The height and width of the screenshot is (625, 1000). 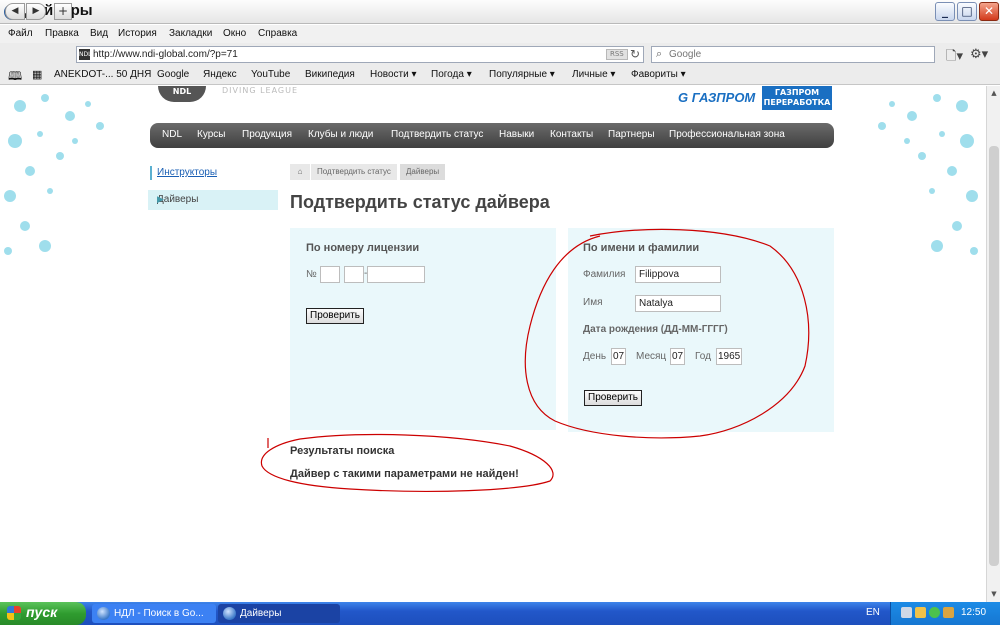 I want to click on vertical-scrollbar: ▲ ▼, so click(x=993, y=344).